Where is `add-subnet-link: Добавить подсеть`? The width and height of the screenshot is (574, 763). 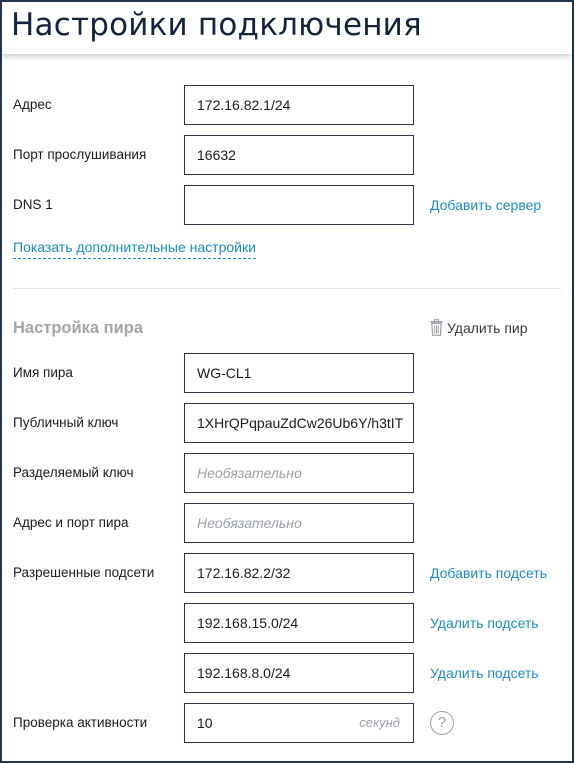
add-subnet-link: Добавить подсеть is located at coordinates (488, 573).